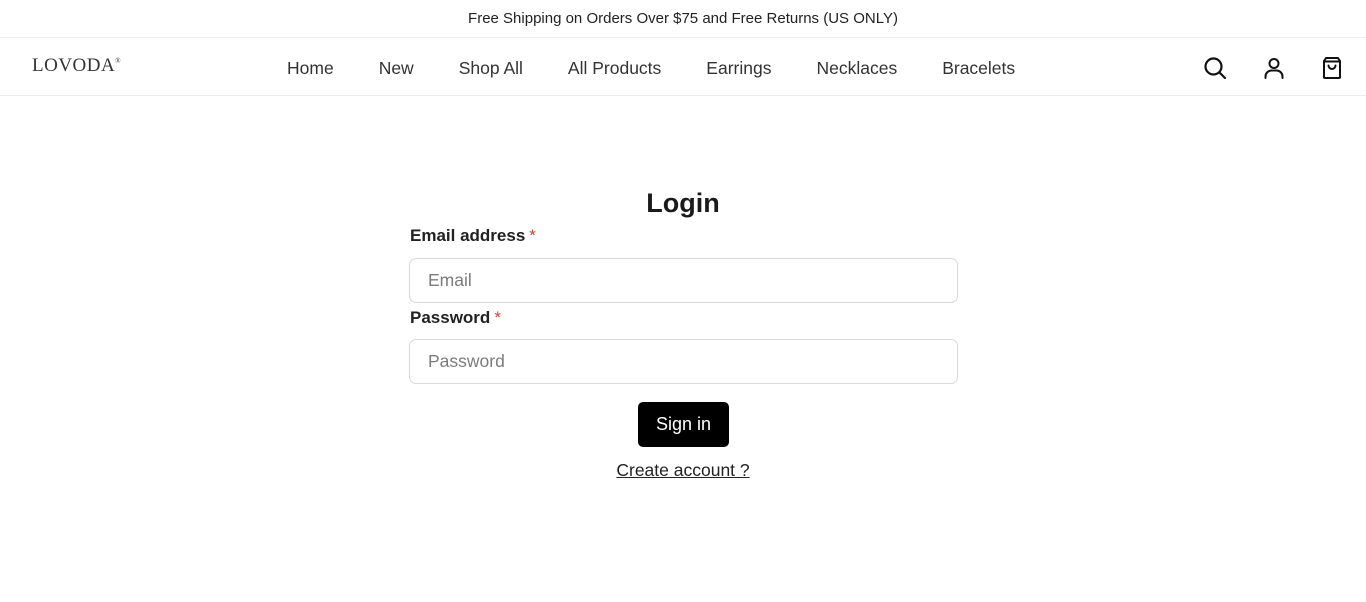 The height and width of the screenshot is (602, 1366). Describe the element at coordinates (683, 280) in the screenshot. I see `email-field` at that location.